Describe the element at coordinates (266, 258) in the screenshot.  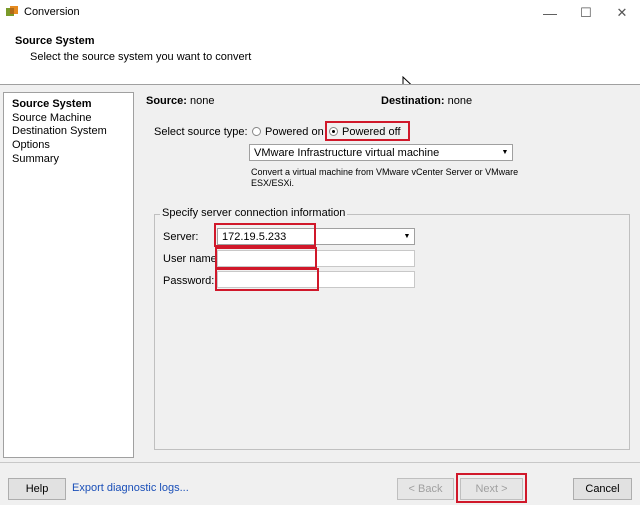
I see `username-highlight` at that location.